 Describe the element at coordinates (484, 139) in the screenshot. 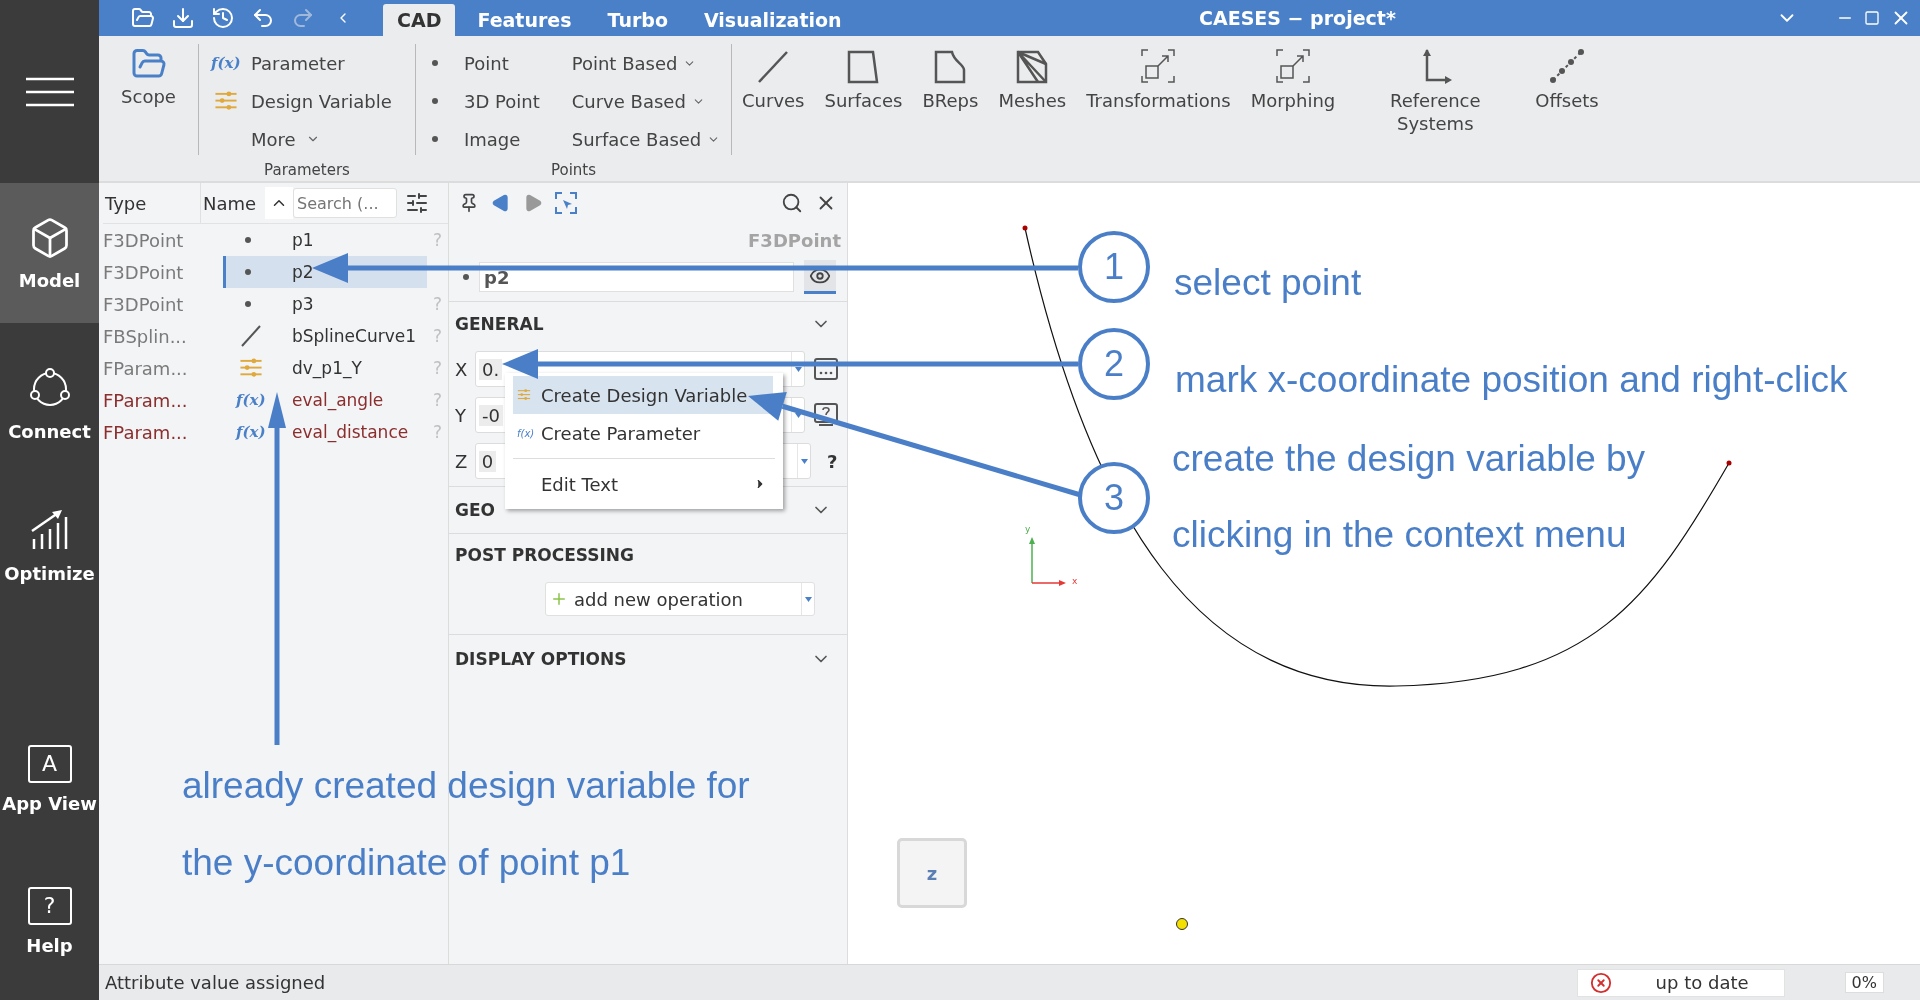

I see `ribbon-button: Image` at that location.